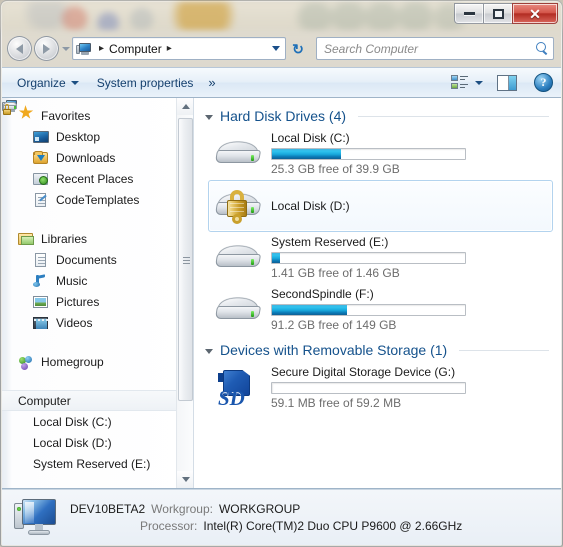  Describe the element at coordinates (41, 260) in the screenshot. I see `documents-icon` at that location.